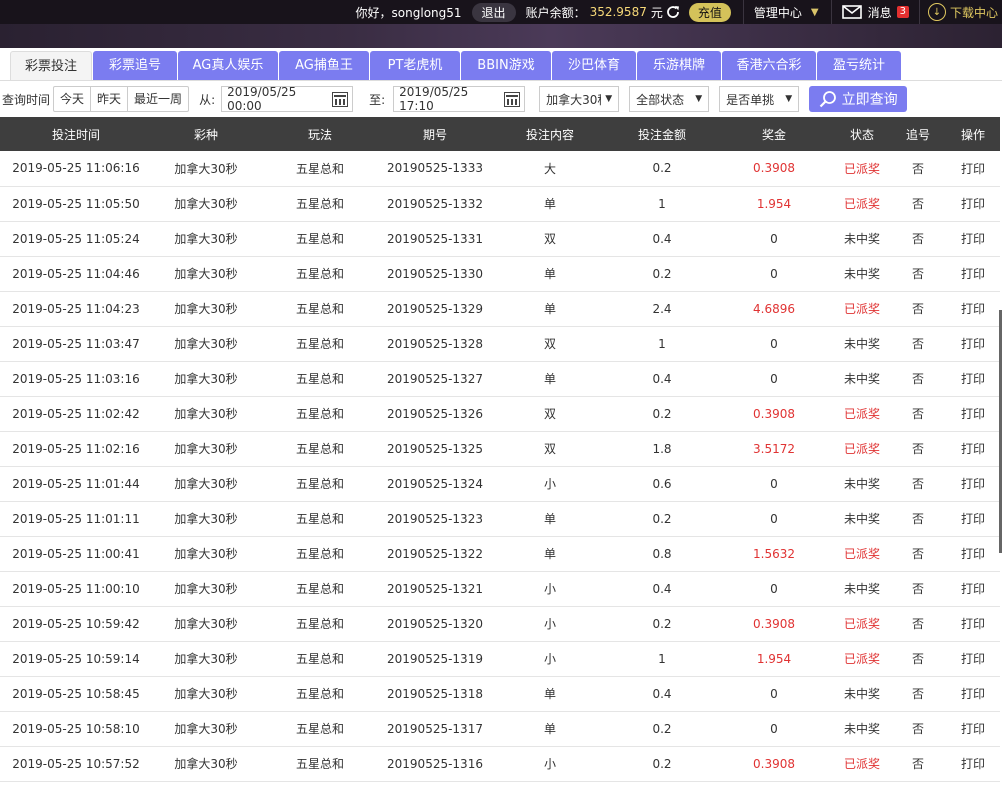  What do you see at coordinates (435, 134) in the screenshot?
I see `col-header-issue: 期号` at bounding box center [435, 134].